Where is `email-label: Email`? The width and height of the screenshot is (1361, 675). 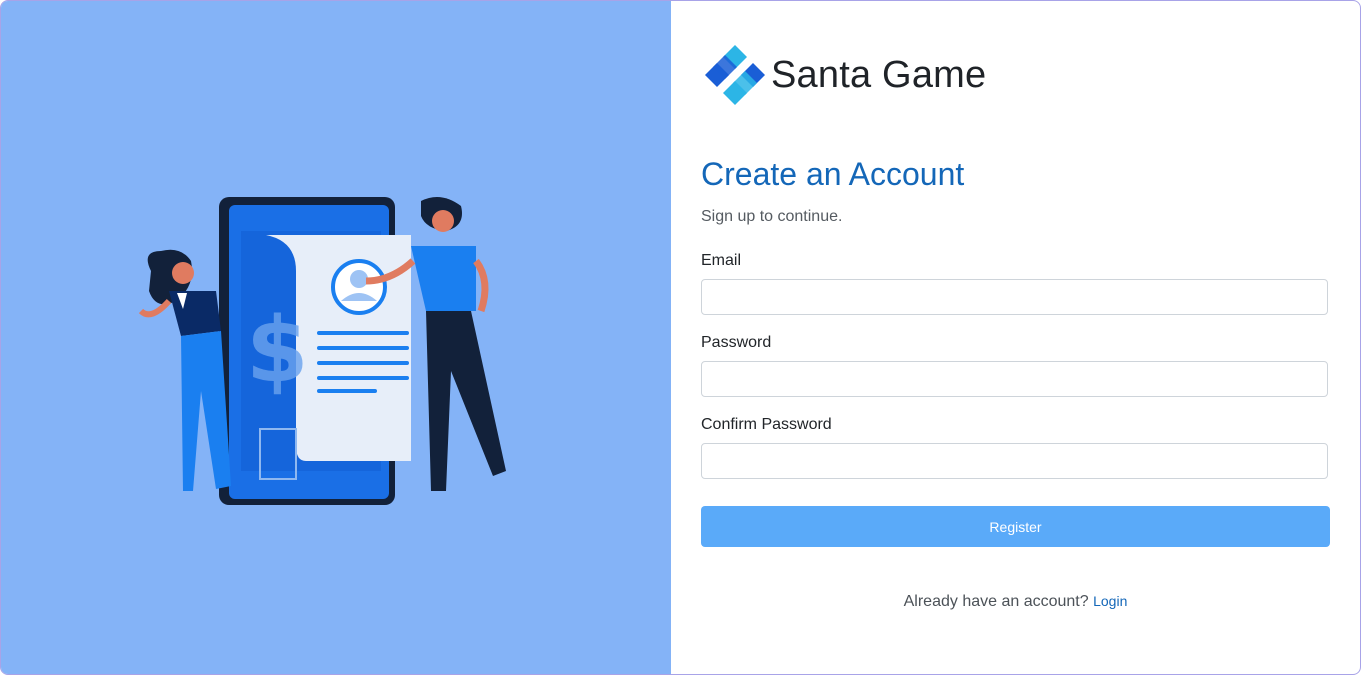
email-label: Email is located at coordinates (721, 260).